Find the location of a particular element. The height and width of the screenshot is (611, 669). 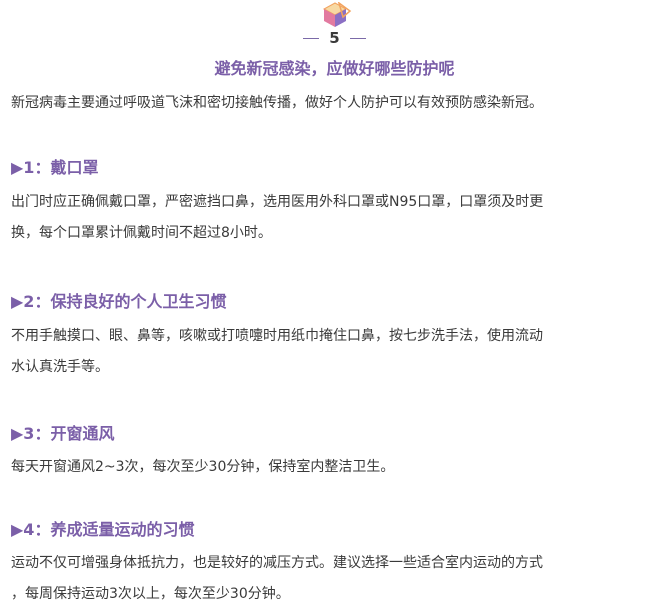

colorful-cube-icon is located at coordinates (336, 14).